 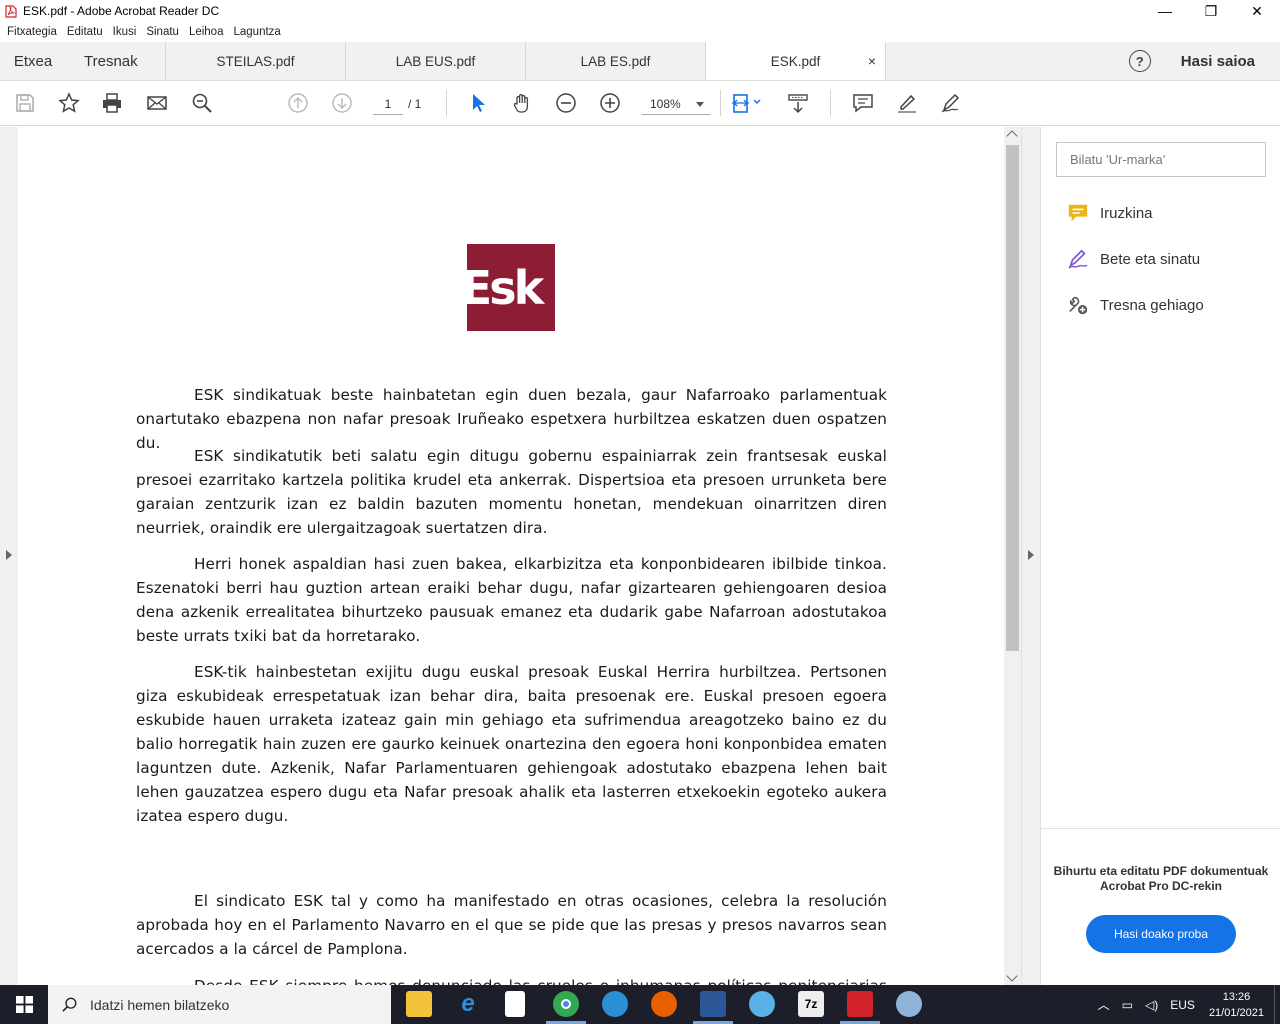 I want to click on start-button, so click(x=24, y=1004).